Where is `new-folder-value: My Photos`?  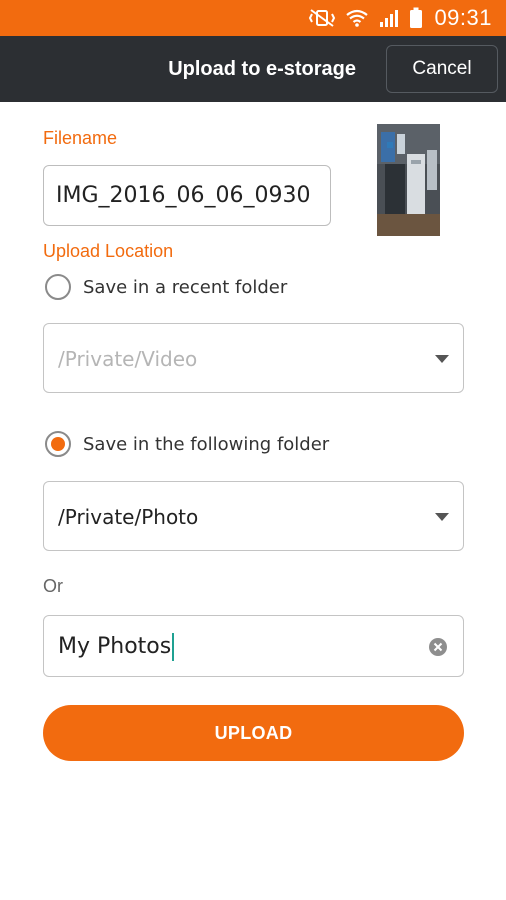
new-folder-value: My Photos is located at coordinates (116, 647).